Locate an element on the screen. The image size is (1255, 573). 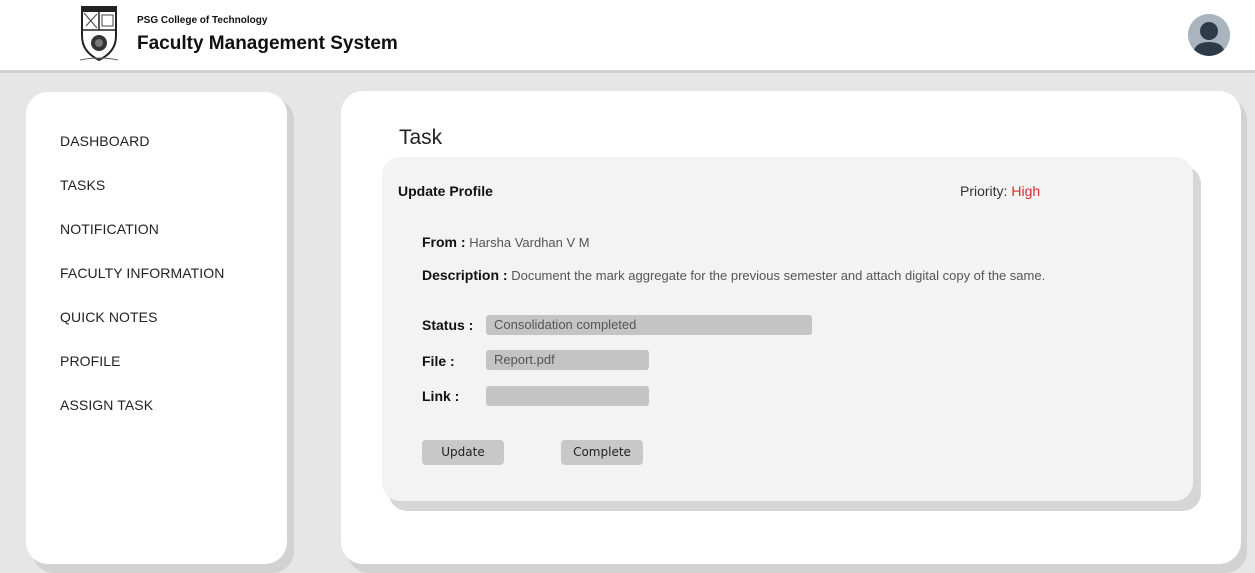
sidebar-item-tasks: TASKS is located at coordinates (82, 185).